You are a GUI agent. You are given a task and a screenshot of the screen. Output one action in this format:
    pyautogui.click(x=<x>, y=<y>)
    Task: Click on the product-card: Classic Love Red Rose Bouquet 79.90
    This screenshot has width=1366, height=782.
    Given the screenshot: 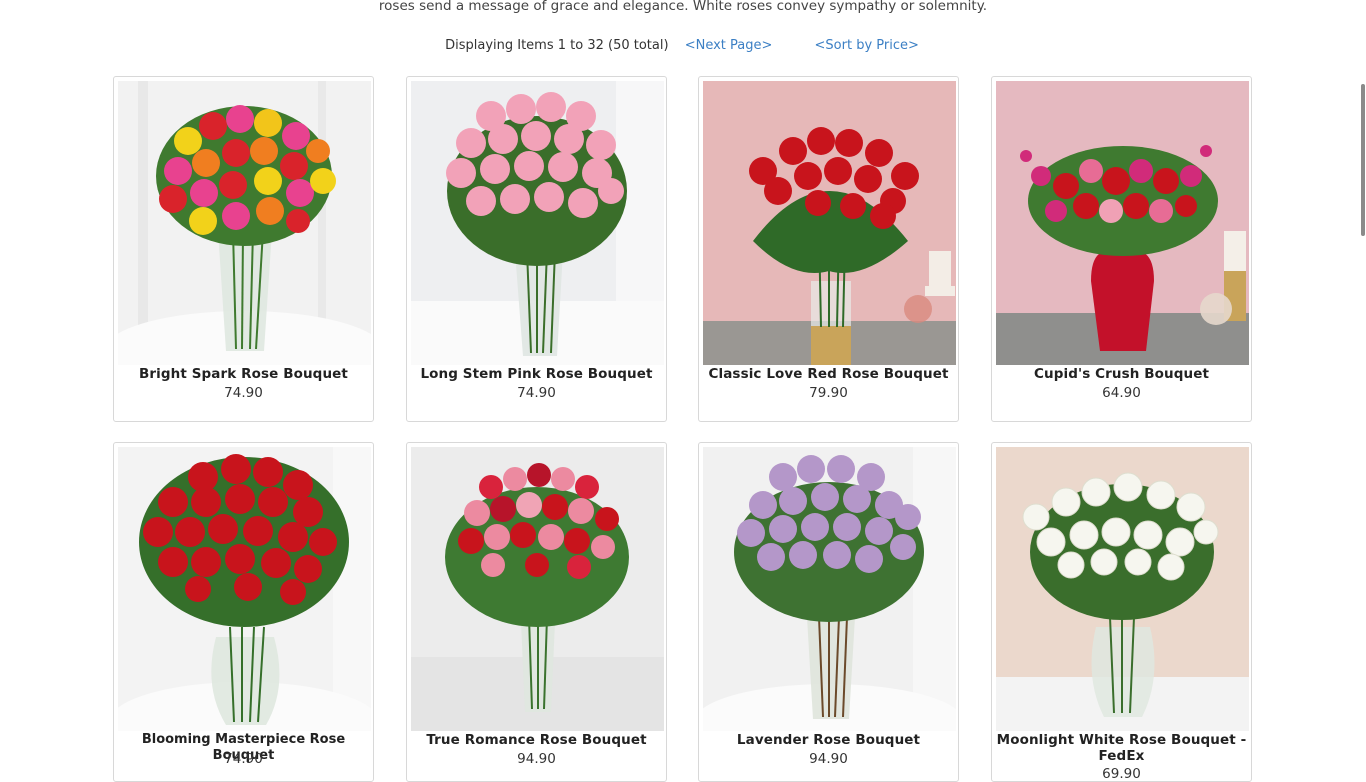 What is the action you would take?
    pyautogui.click(x=828, y=249)
    